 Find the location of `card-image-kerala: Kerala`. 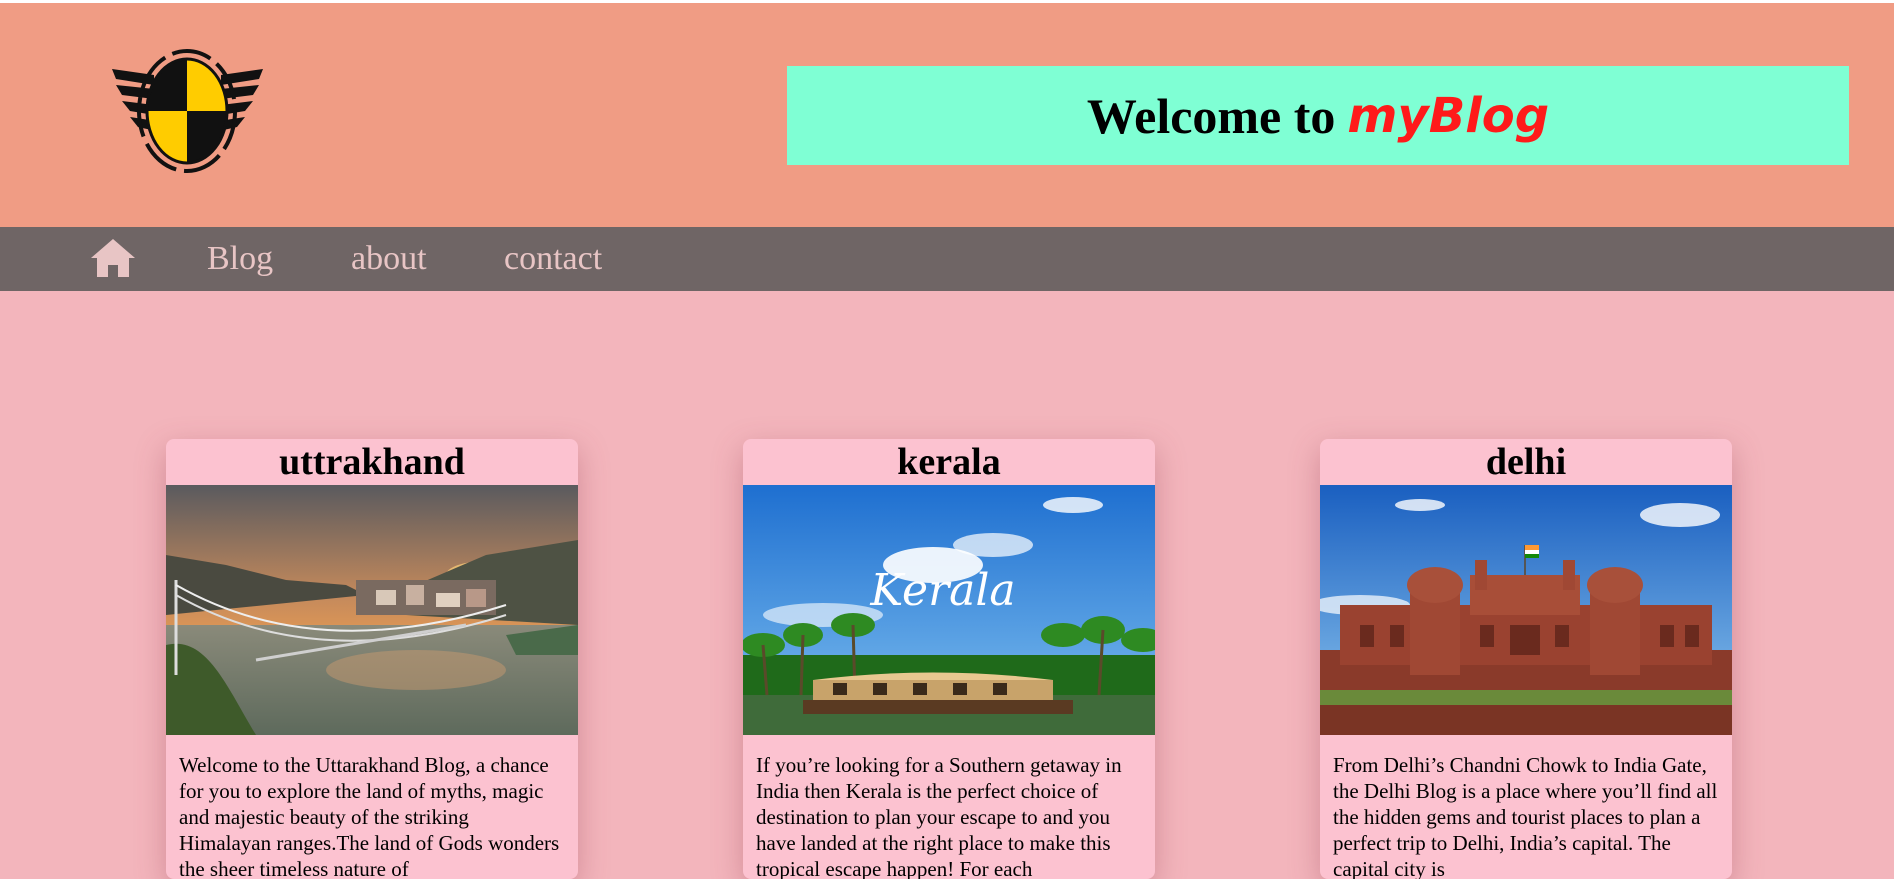

card-image-kerala: Kerala is located at coordinates (949, 610).